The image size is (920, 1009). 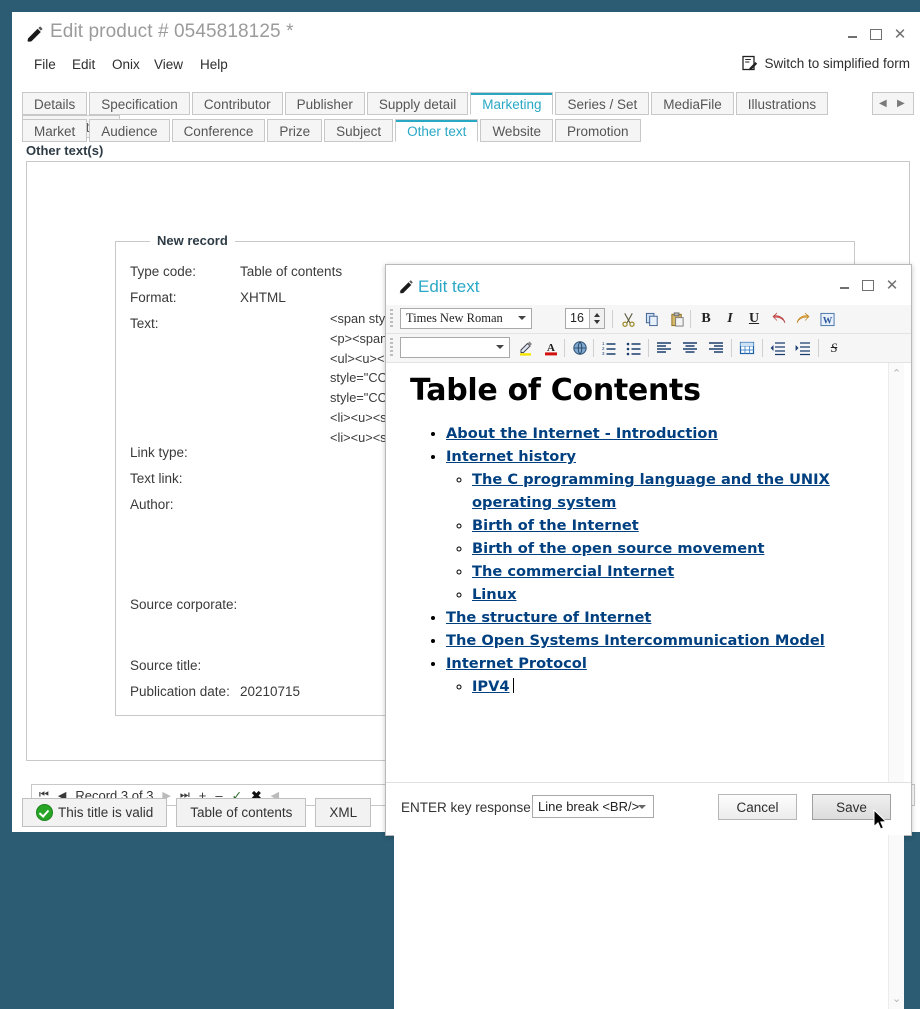 I want to click on tab-other-text: Other text, so click(x=437, y=130).